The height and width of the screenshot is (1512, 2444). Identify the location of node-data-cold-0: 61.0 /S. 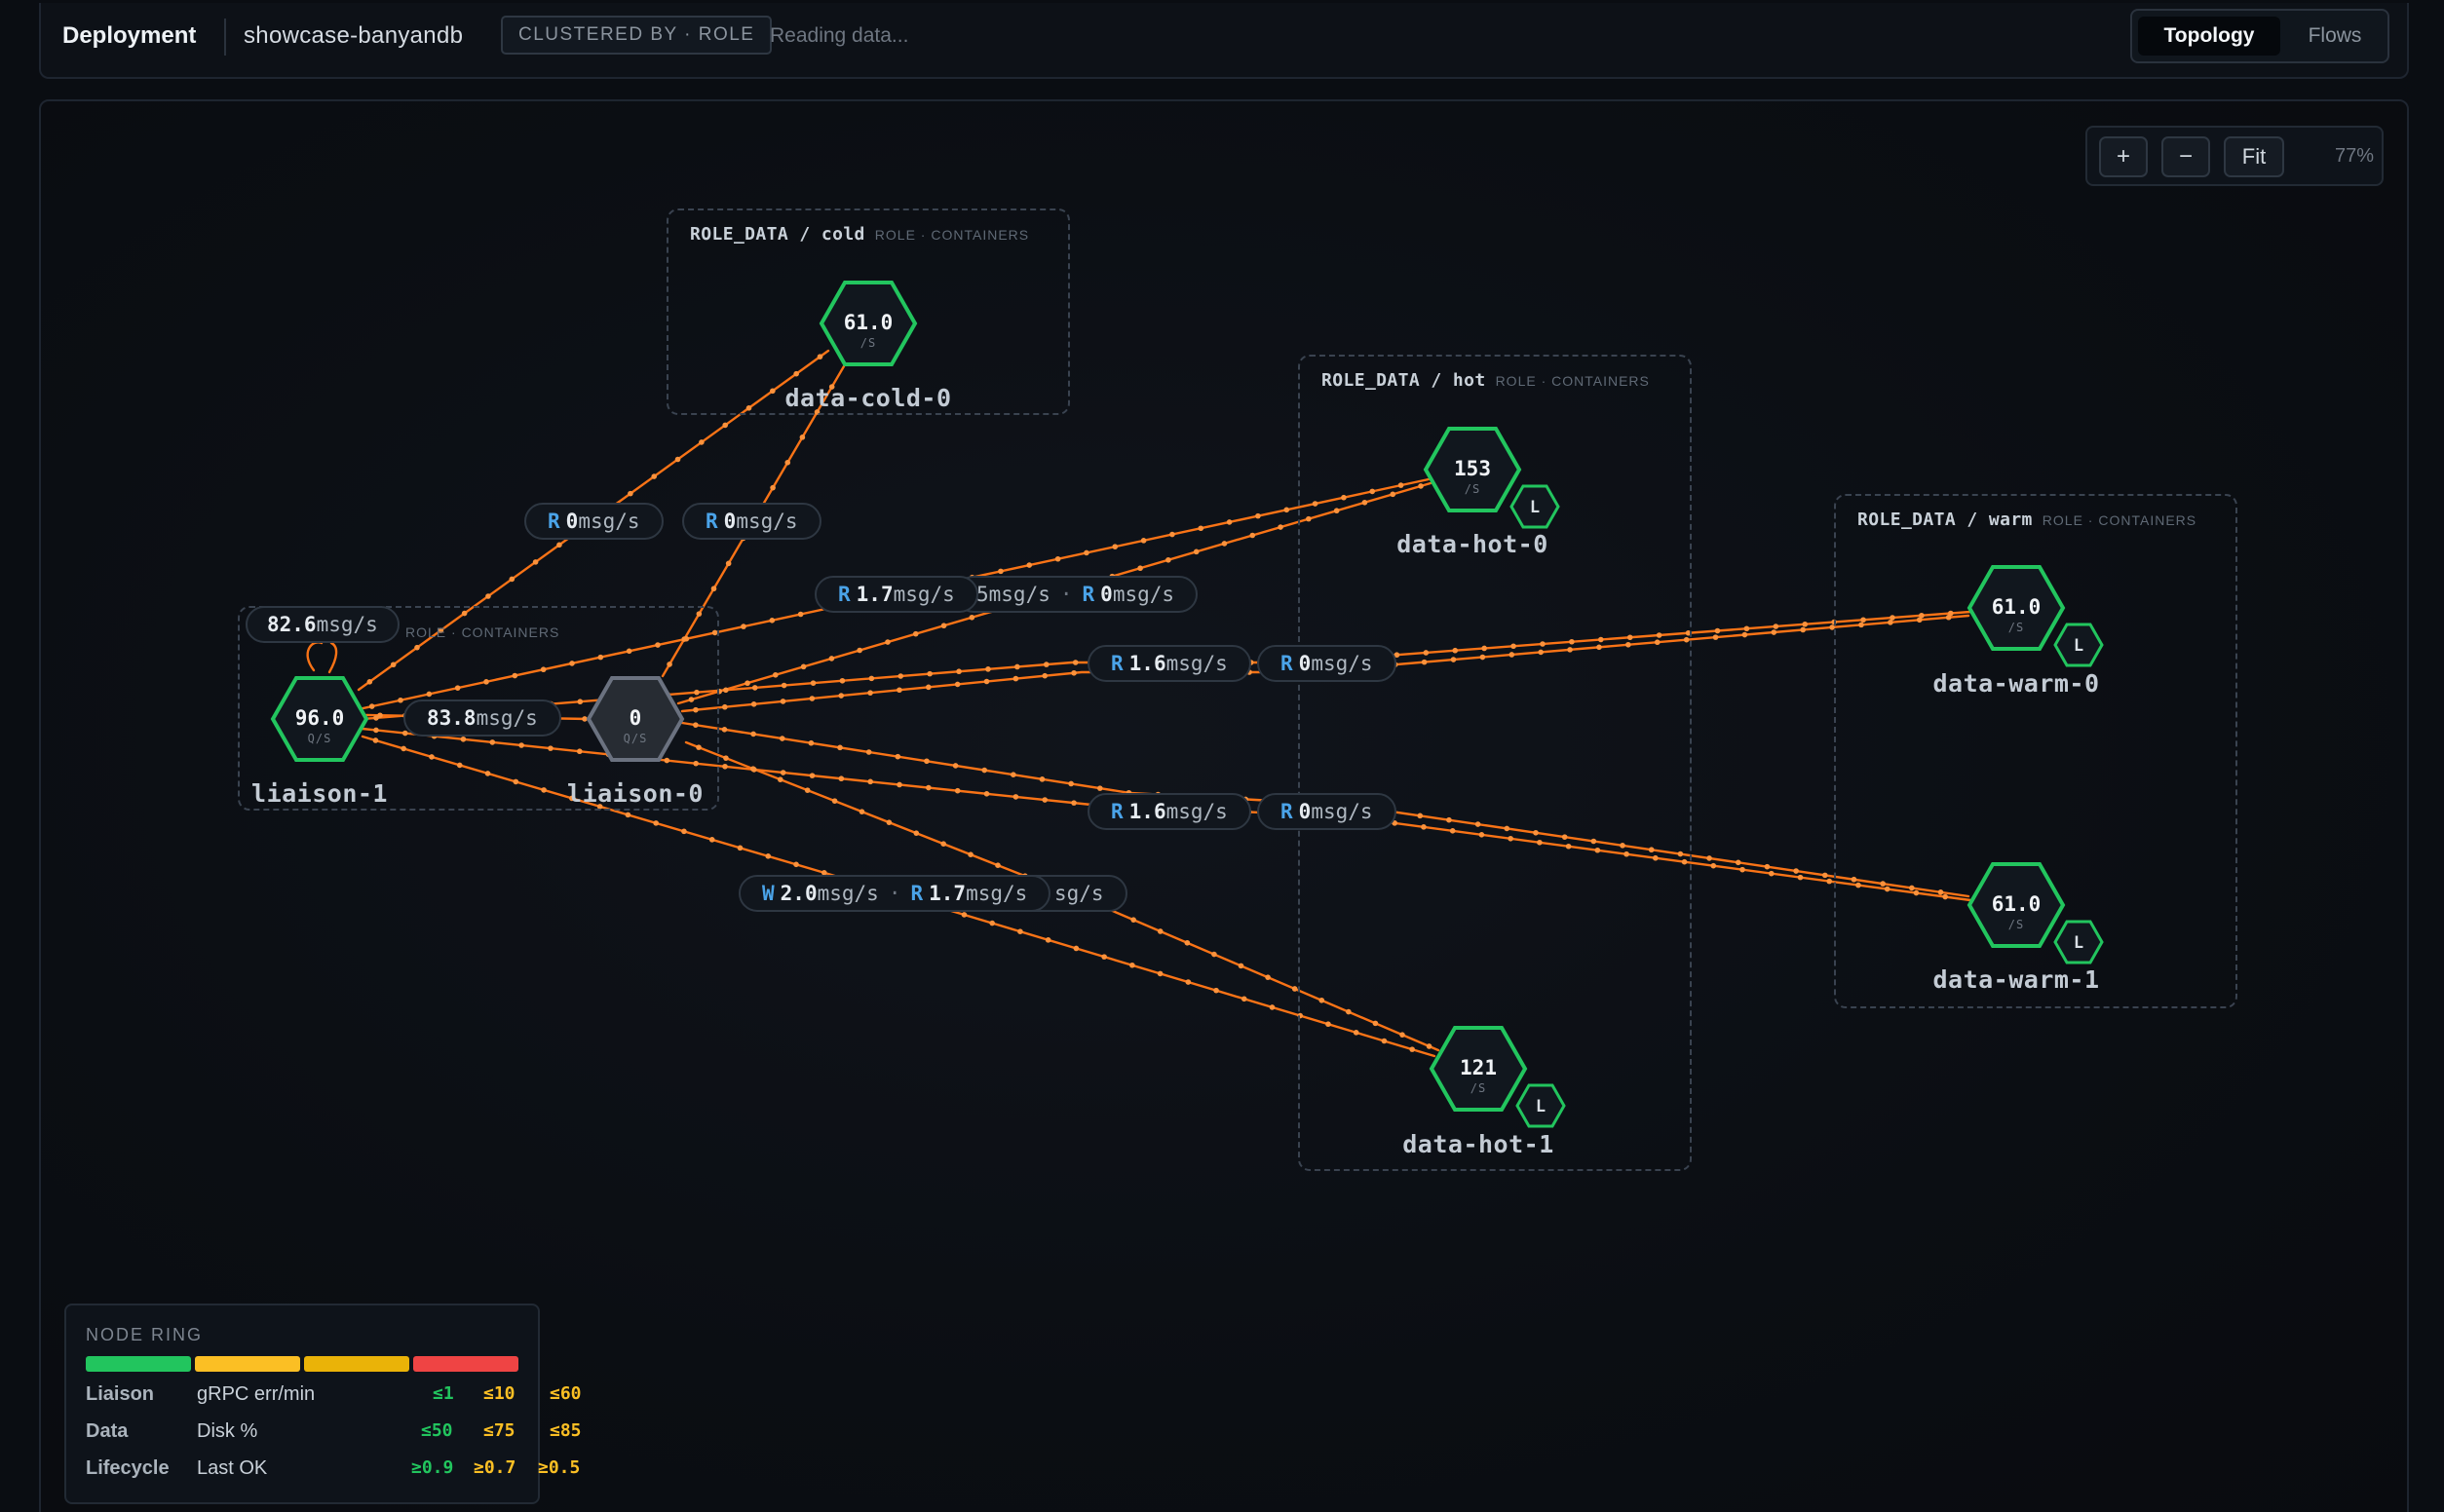
(868, 323).